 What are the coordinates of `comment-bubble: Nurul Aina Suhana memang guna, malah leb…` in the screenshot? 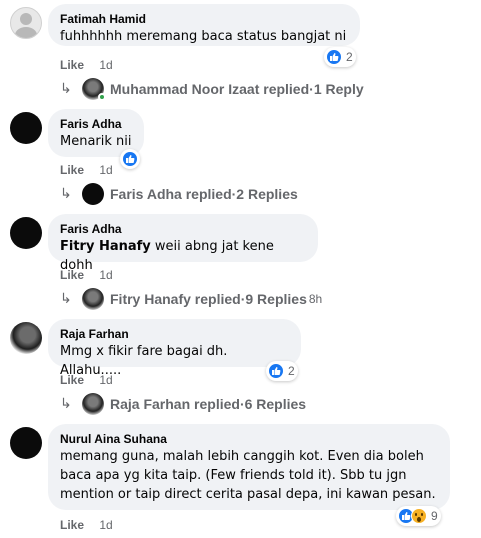 It's located at (249, 467).